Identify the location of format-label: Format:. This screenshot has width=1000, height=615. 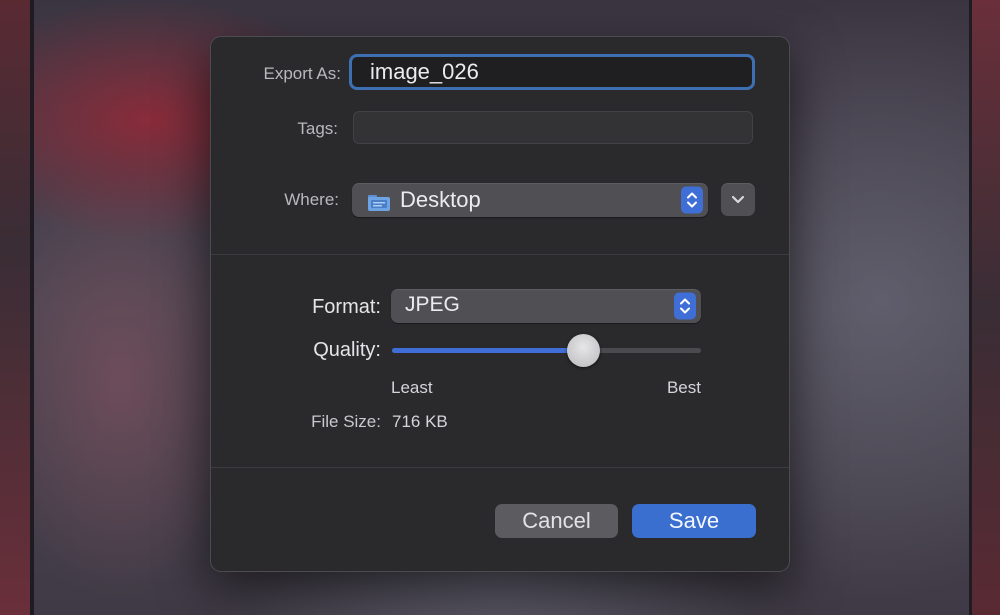
(346, 307).